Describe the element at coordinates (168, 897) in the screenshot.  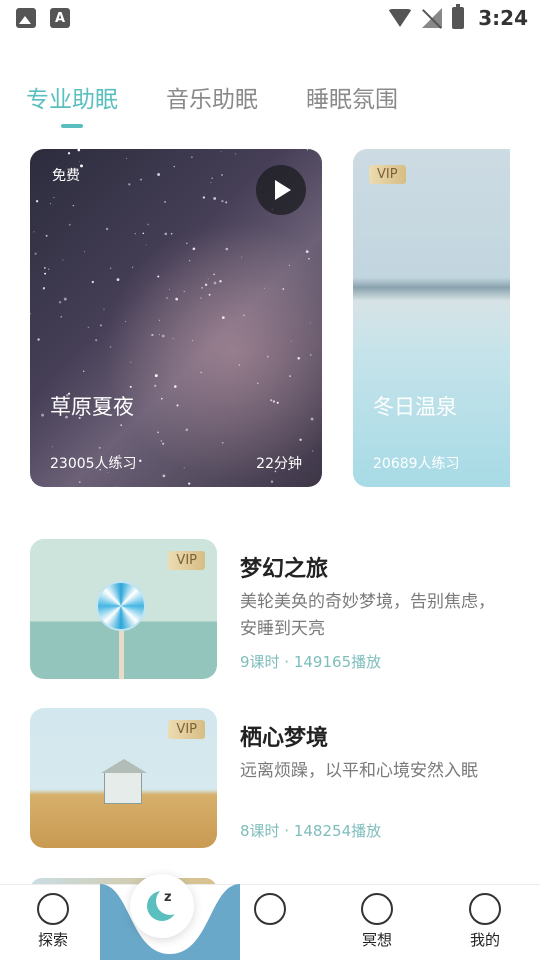
I see `sleep-z-icon: z` at that location.